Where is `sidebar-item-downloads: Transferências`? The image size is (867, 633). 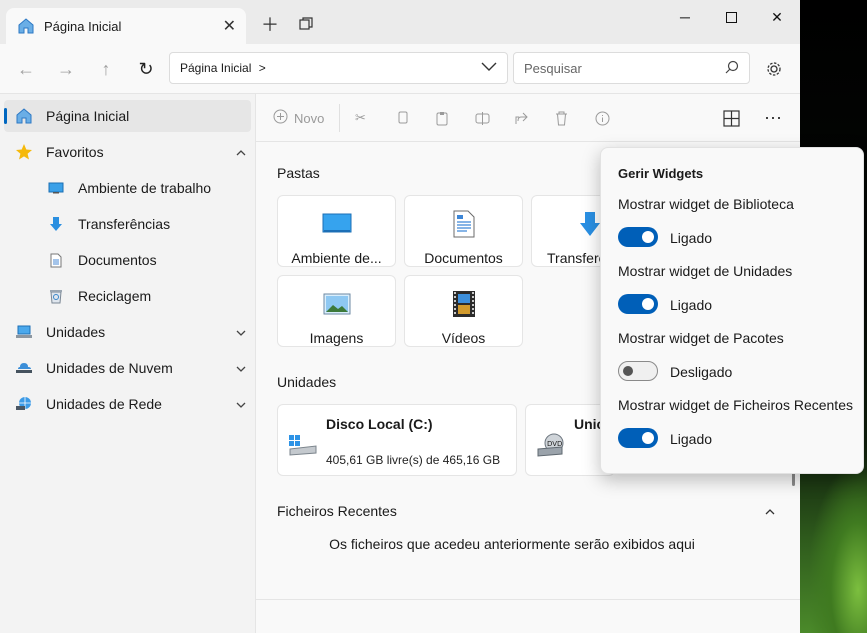 sidebar-item-downloads: Transferências is located at coordinates (127, 224).